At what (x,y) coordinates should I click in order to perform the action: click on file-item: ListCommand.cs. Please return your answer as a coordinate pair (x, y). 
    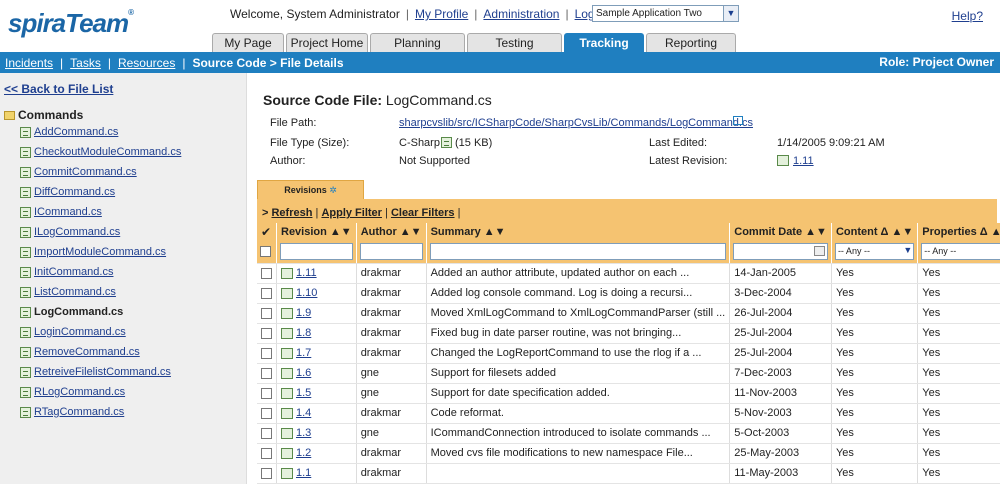
    Looking at the image, I should click on (100, 292).